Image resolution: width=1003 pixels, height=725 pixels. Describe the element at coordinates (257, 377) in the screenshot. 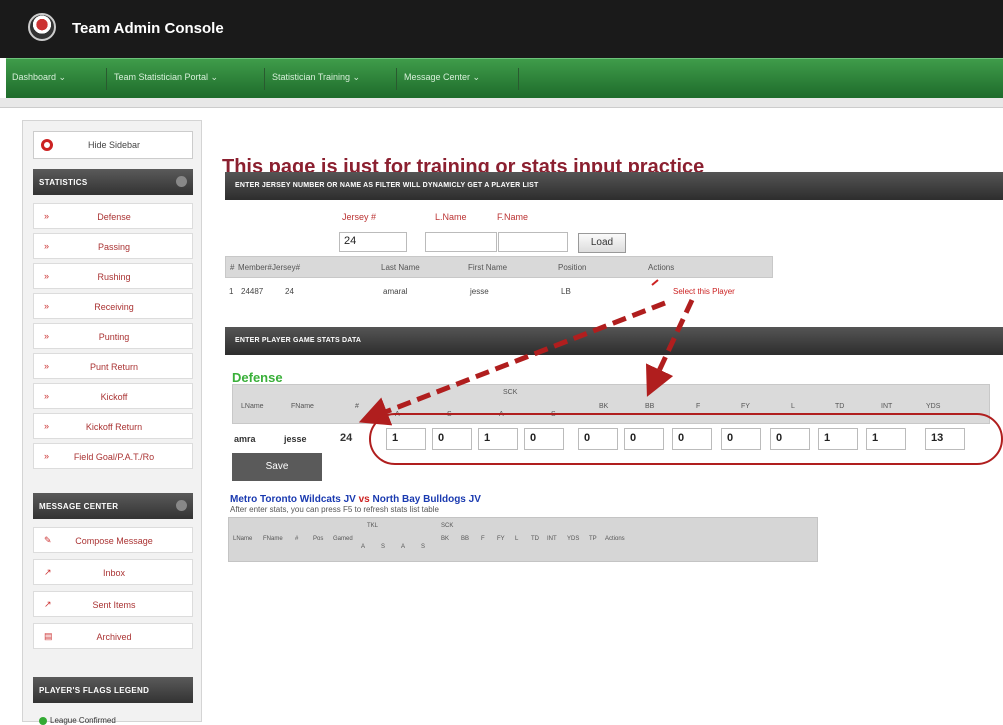

I see `defense-title: Defense` at that location.